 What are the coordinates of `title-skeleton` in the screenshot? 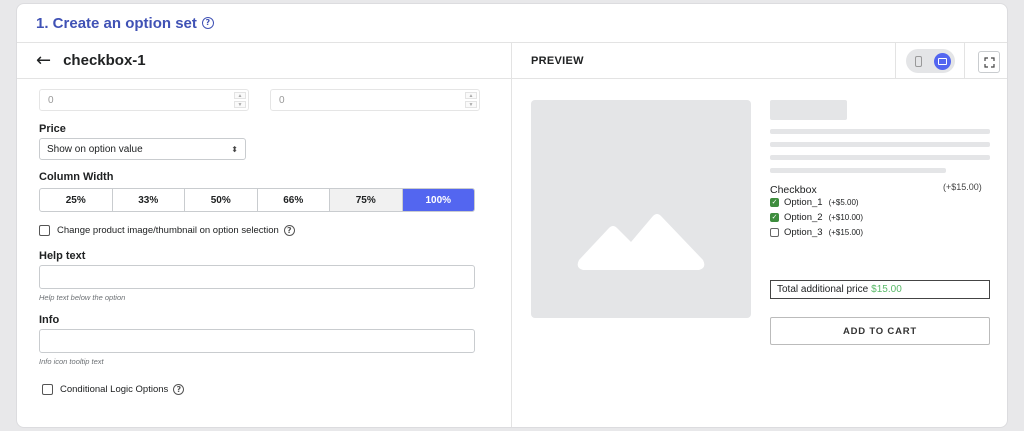 It's located at (808, 110).